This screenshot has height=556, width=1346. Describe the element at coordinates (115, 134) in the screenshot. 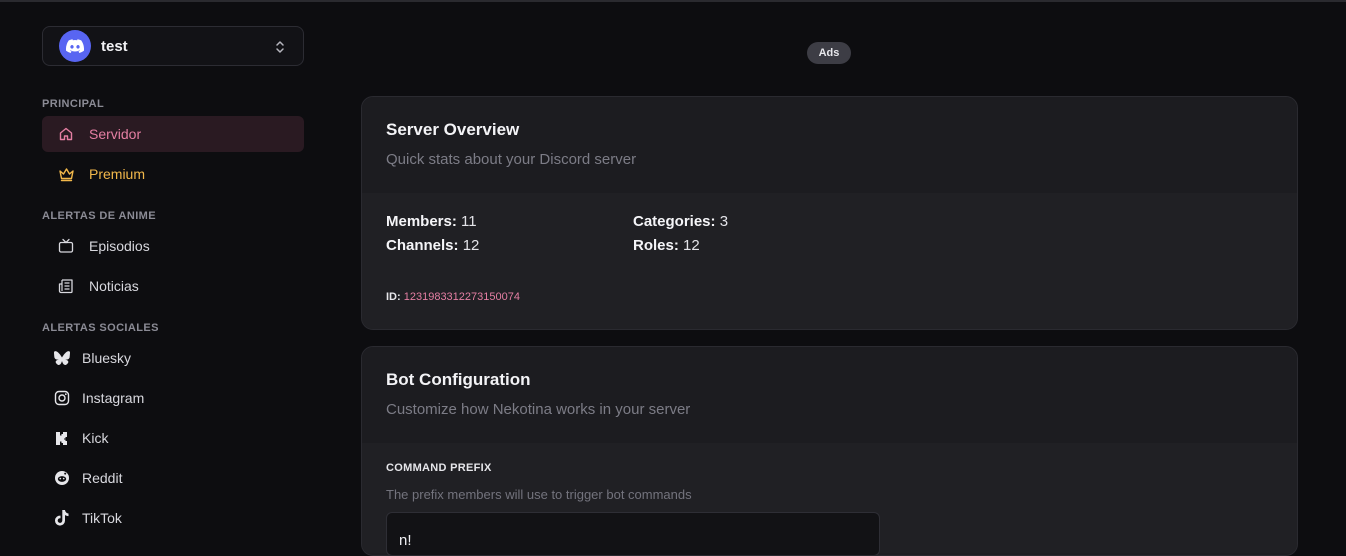

I see `sidebar-item-label: Servidor` at that location.